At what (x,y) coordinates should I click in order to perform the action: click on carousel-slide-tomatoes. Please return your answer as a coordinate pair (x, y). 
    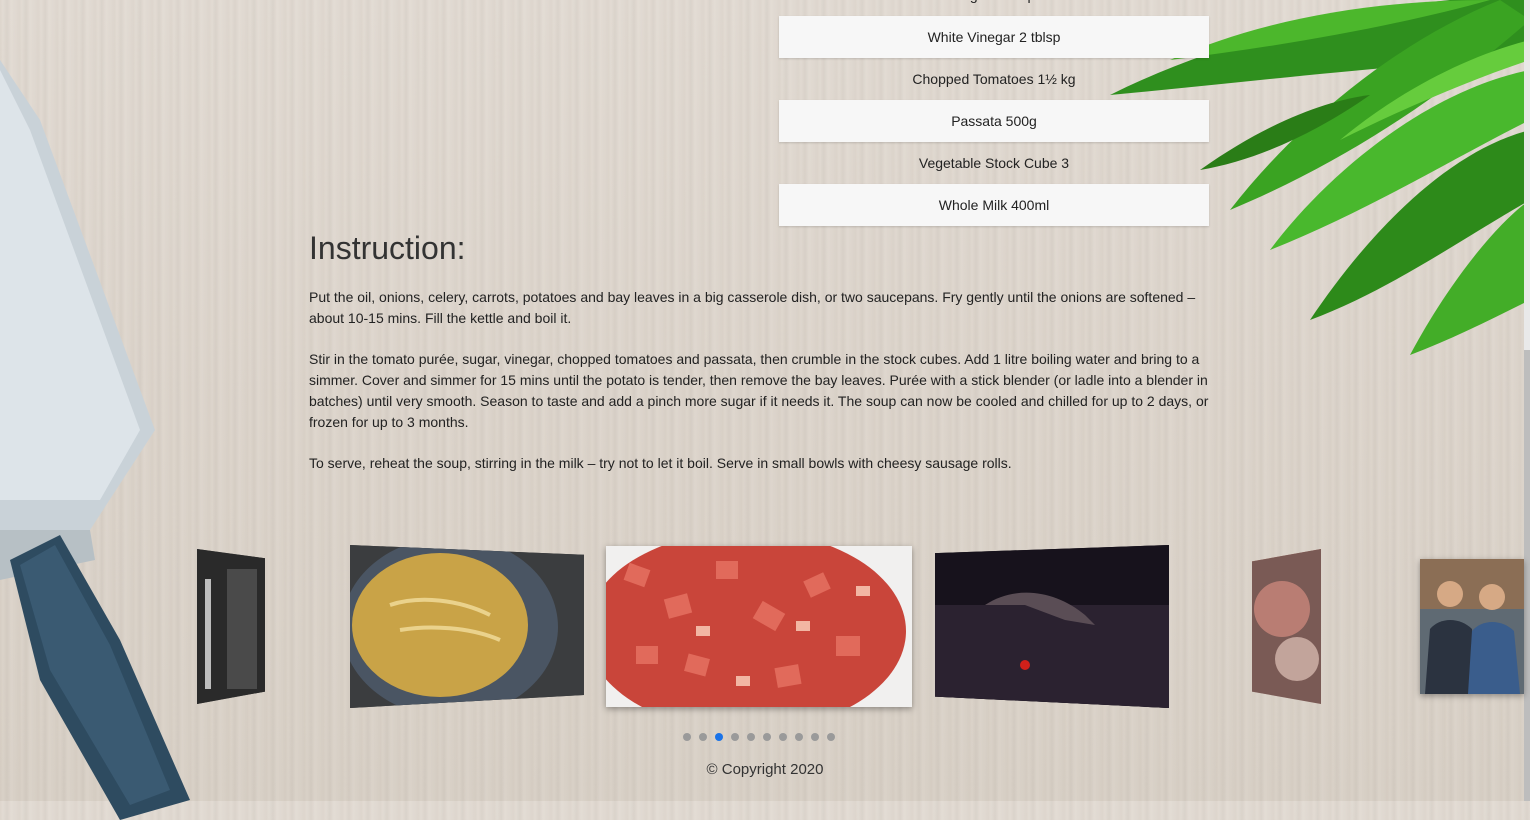
    Looking at the image, I should click on (759, 626).